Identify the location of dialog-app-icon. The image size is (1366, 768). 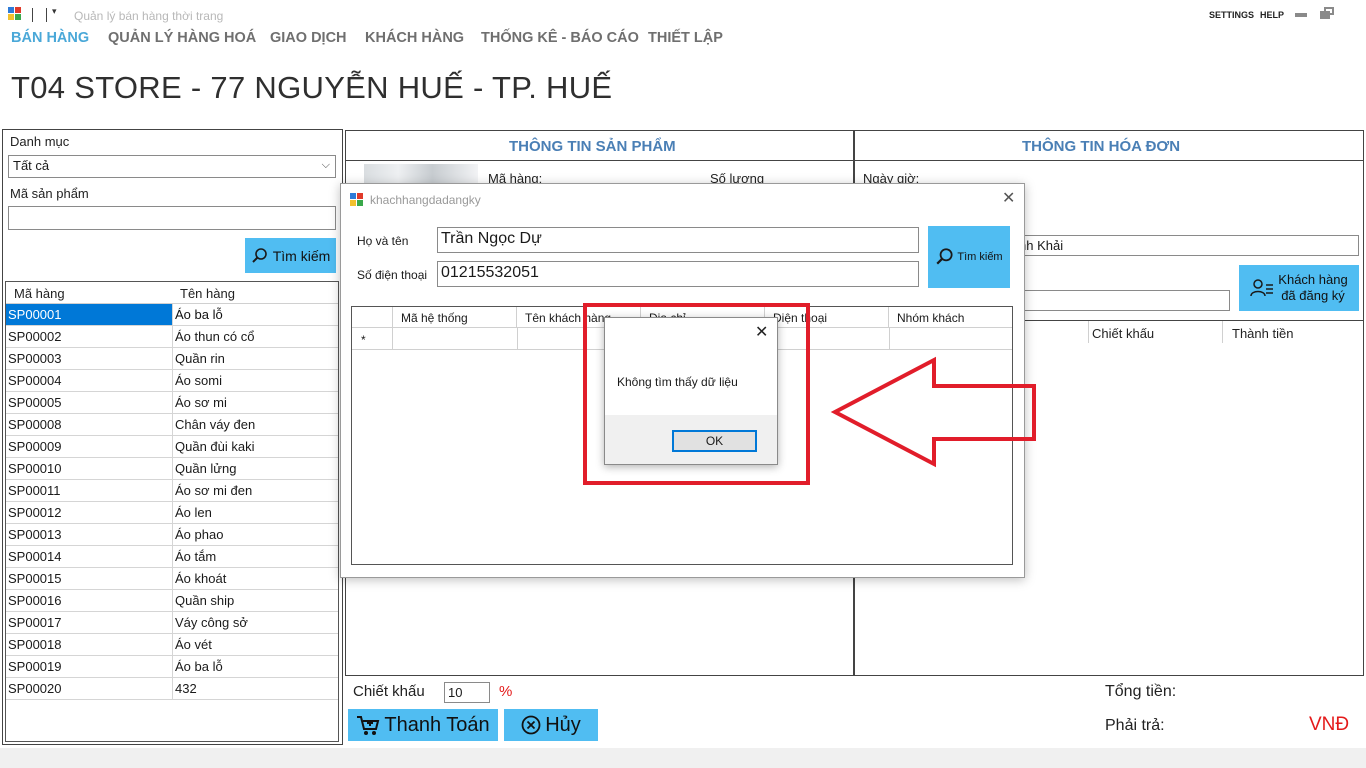
(357, 200).